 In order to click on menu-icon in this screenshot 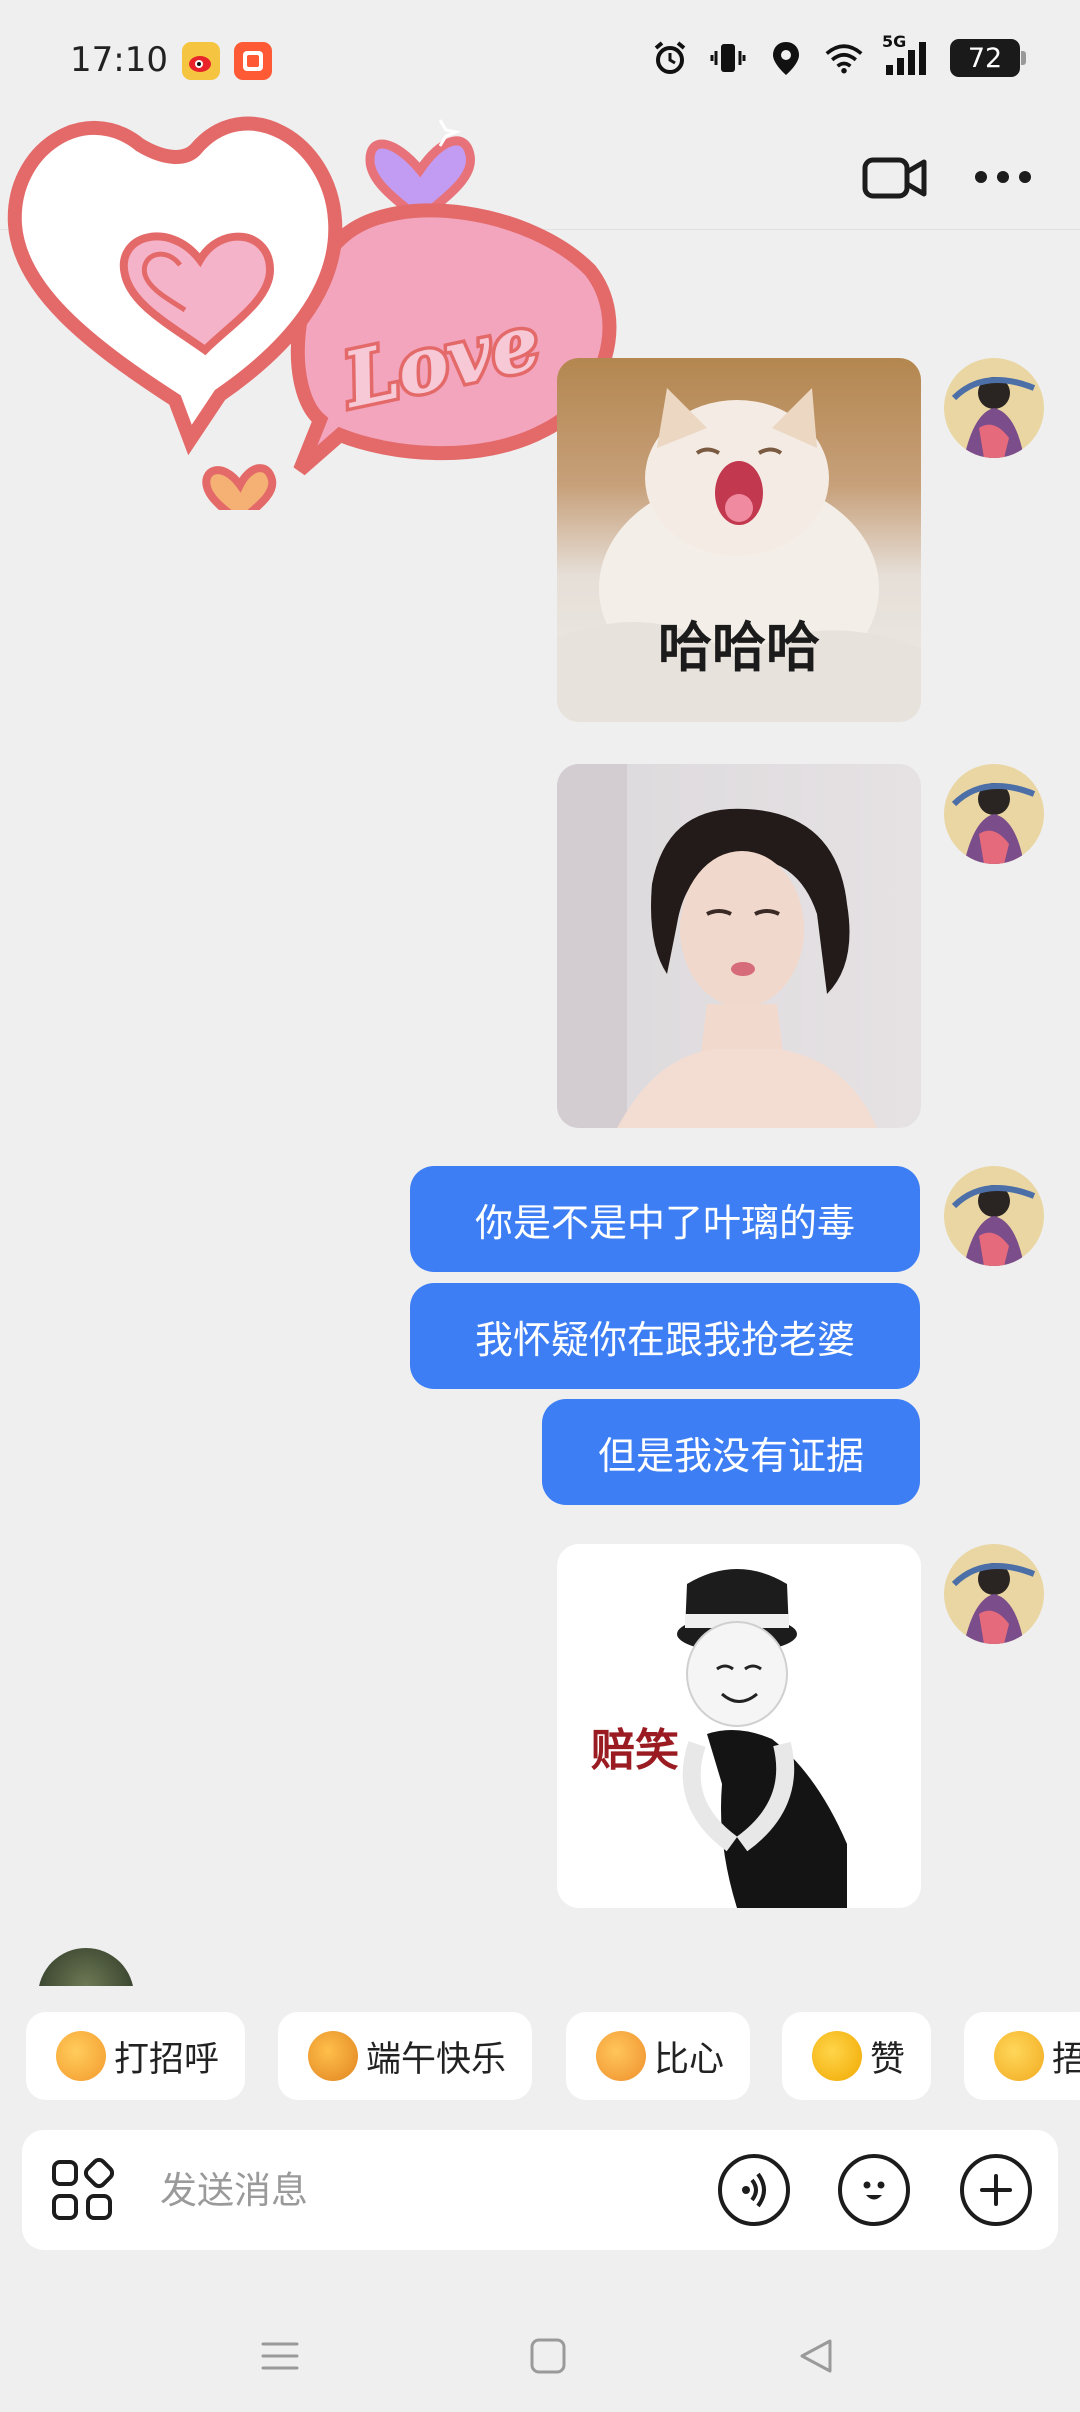, I will do `click(280, 2356)`.